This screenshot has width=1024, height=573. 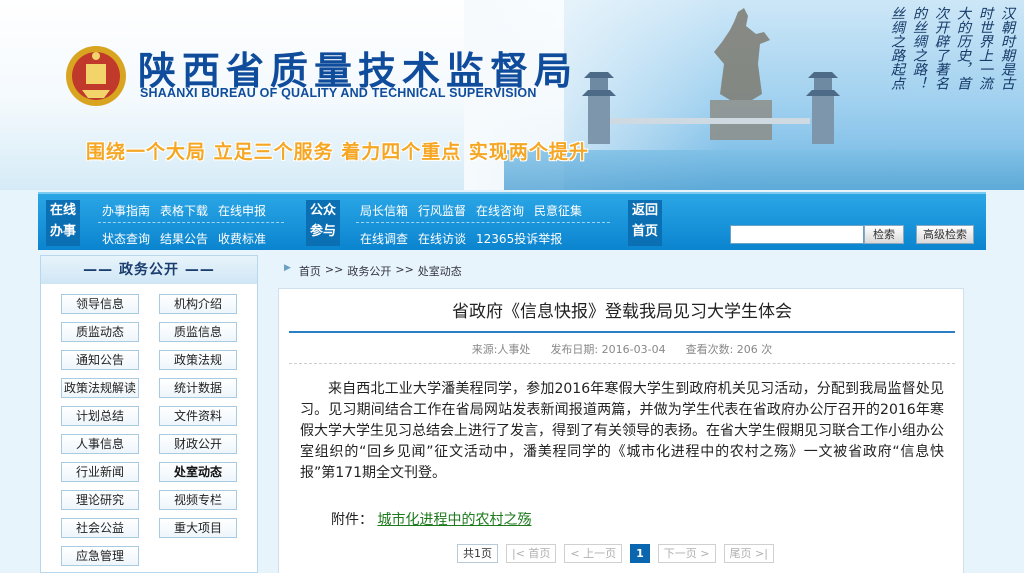 I want to click on article-date: 发布日期: 2016-03-04, so click(x=608, y=349).